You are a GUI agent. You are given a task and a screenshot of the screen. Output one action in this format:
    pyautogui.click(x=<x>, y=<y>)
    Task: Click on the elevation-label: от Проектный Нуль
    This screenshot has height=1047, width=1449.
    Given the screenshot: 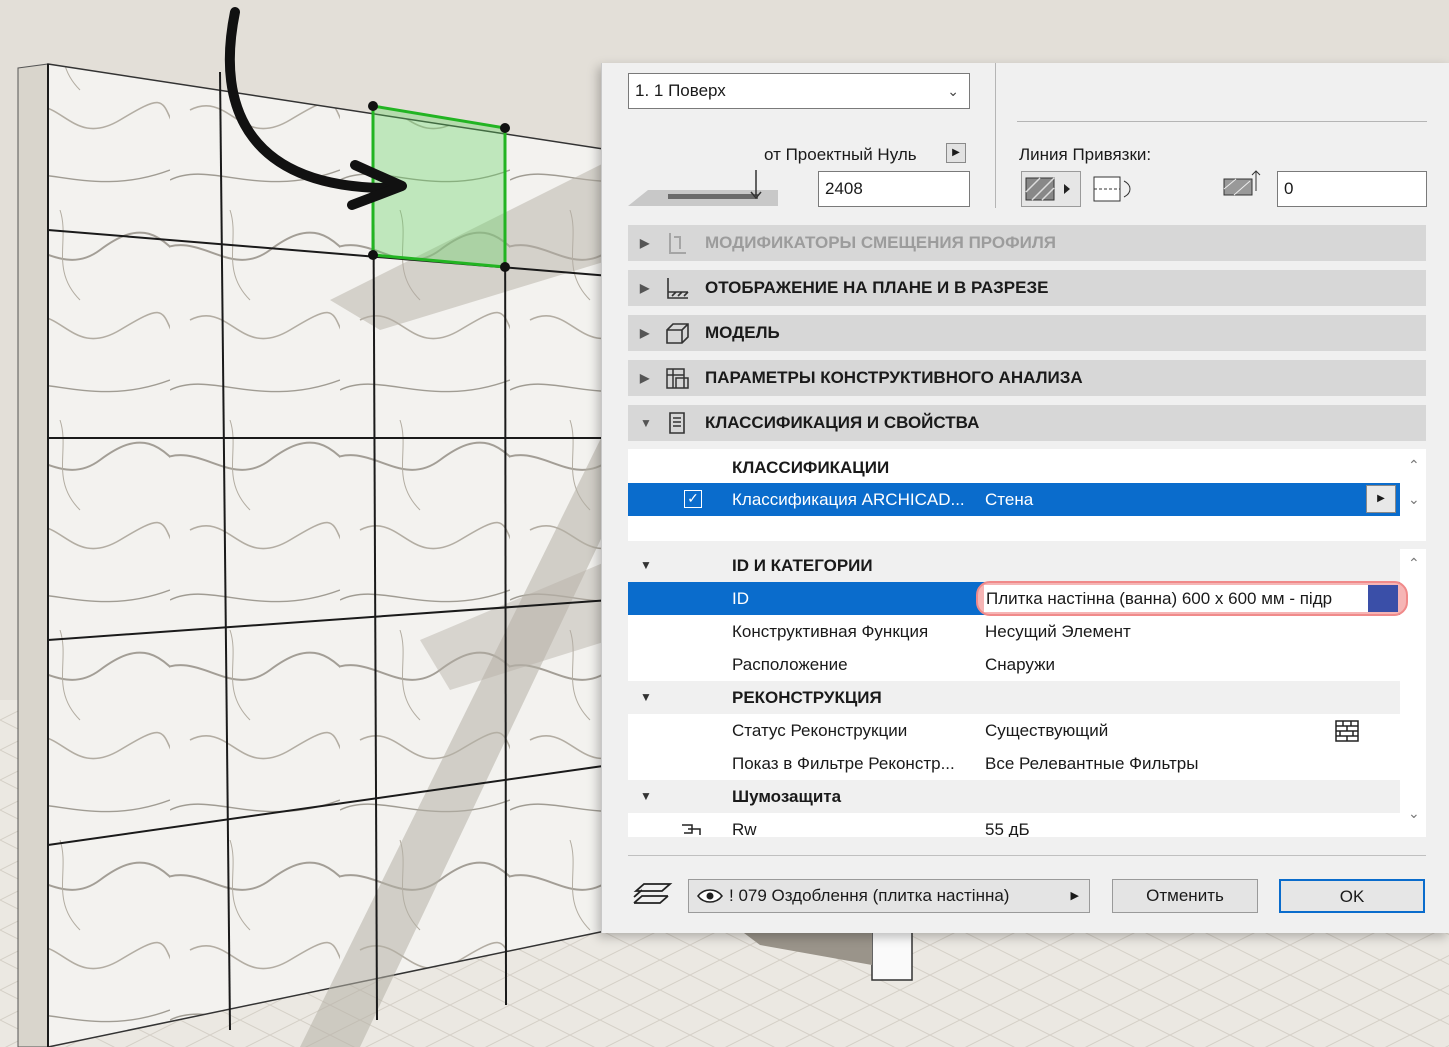 What is the action you would take?
    pyautogui.click(x=840, y=154)
    